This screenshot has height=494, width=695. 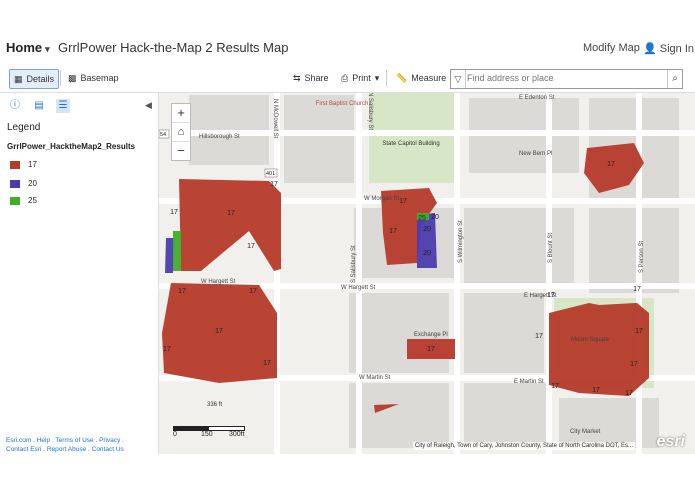 I want to click on home-extent-button: ⌂, so click(x=181, y=132).